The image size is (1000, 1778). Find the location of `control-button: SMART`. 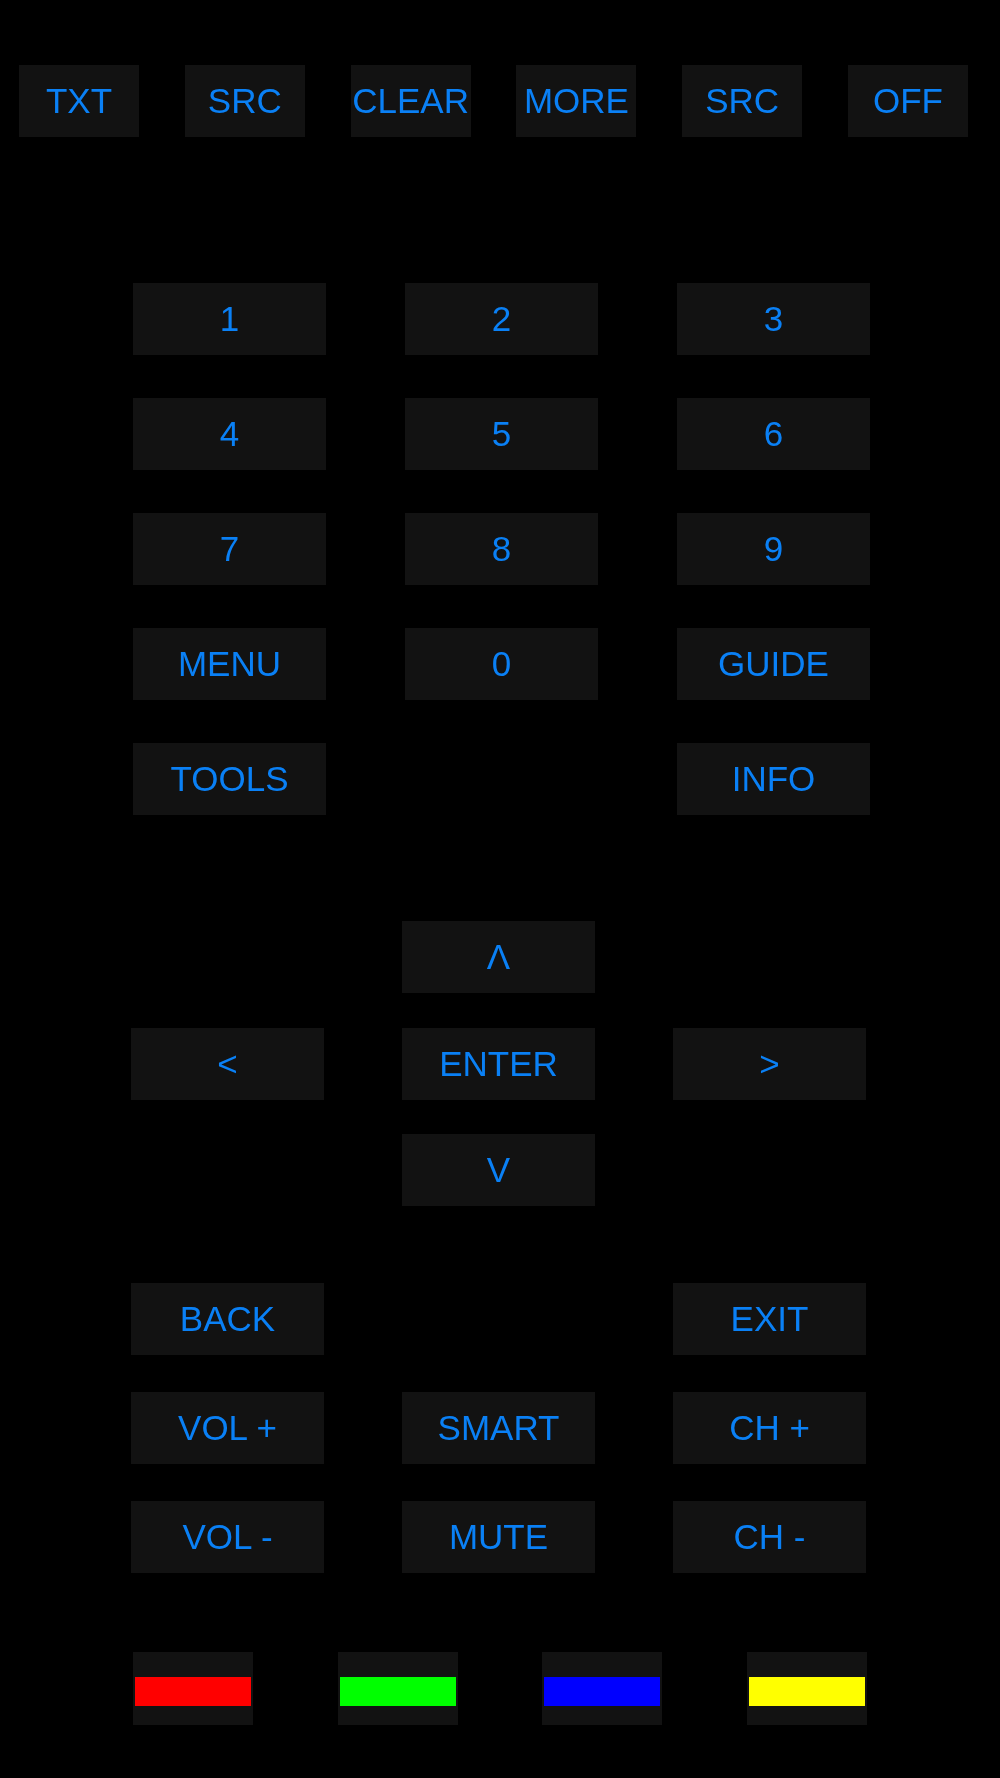

control-button: SMART is located at coordinates (498, 1428).